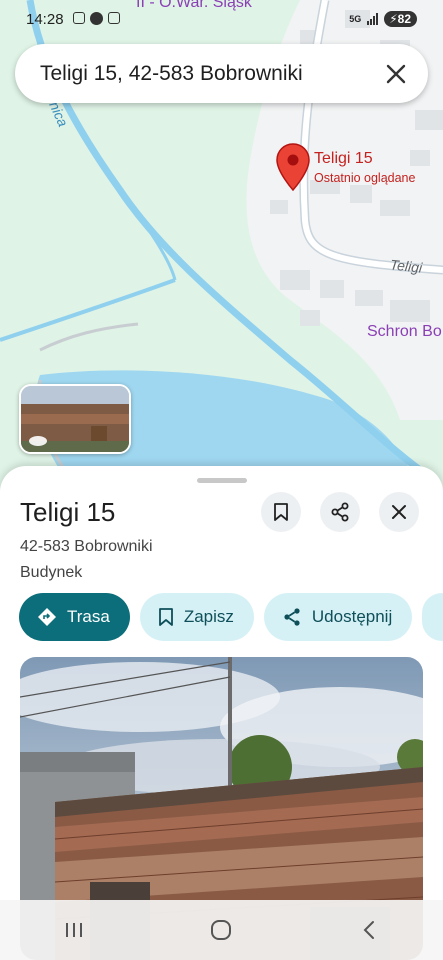 This screenshot has height=960, width=443. I want to click on notification-icons, so click(96, 18).